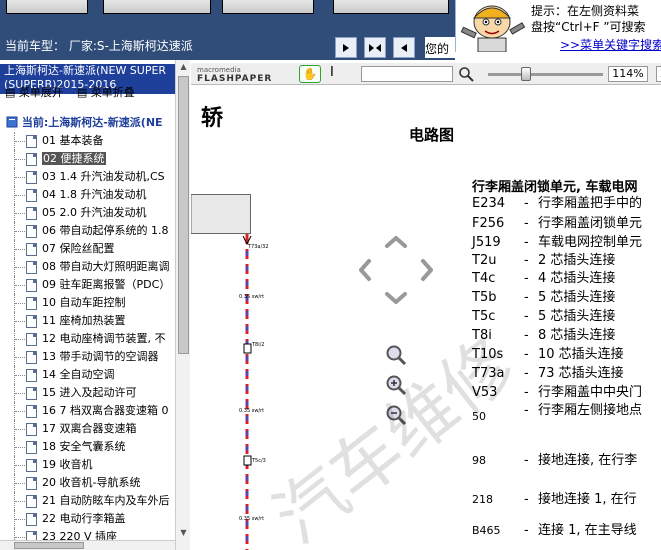 Image resolution: width=661 pixels, height=550 pixels. I want to click on legend-code: V53, so click(485, 392).